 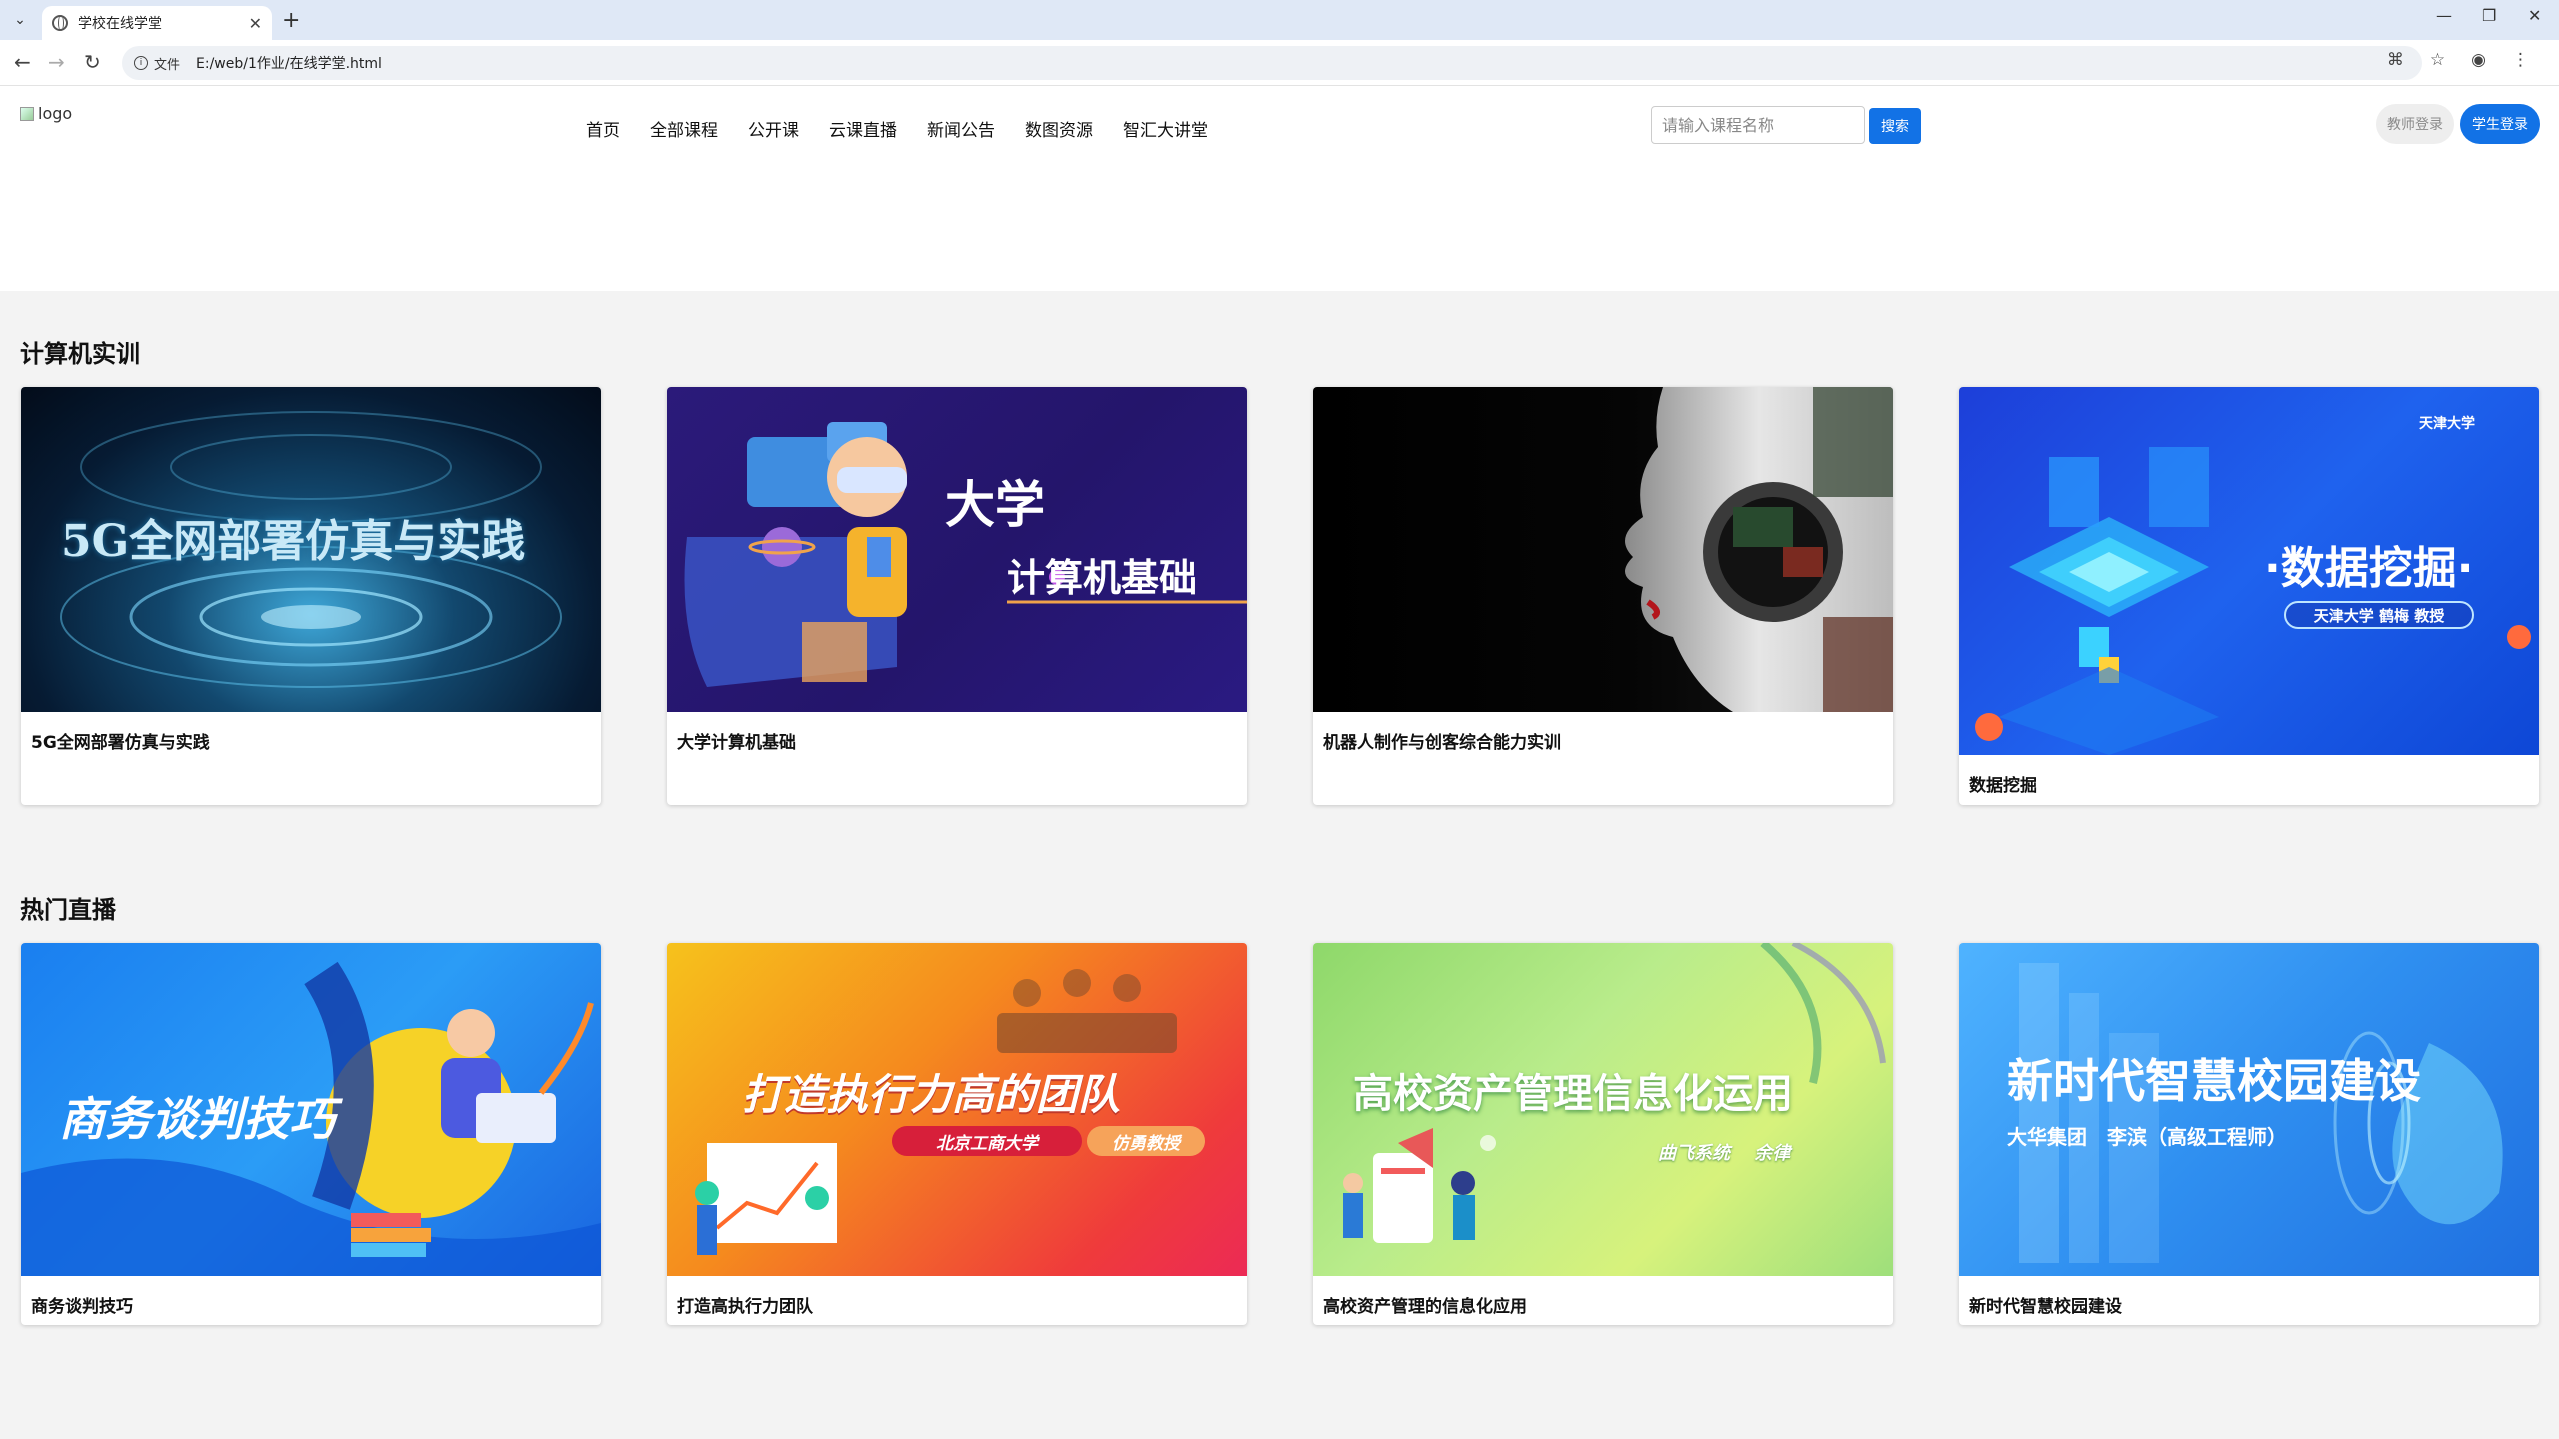 I want to click on main-nav: 首页 全部课程 公开课 云课直播 新闻公告 数图资源 智汇大讲堂, so click(x=897, y=128).